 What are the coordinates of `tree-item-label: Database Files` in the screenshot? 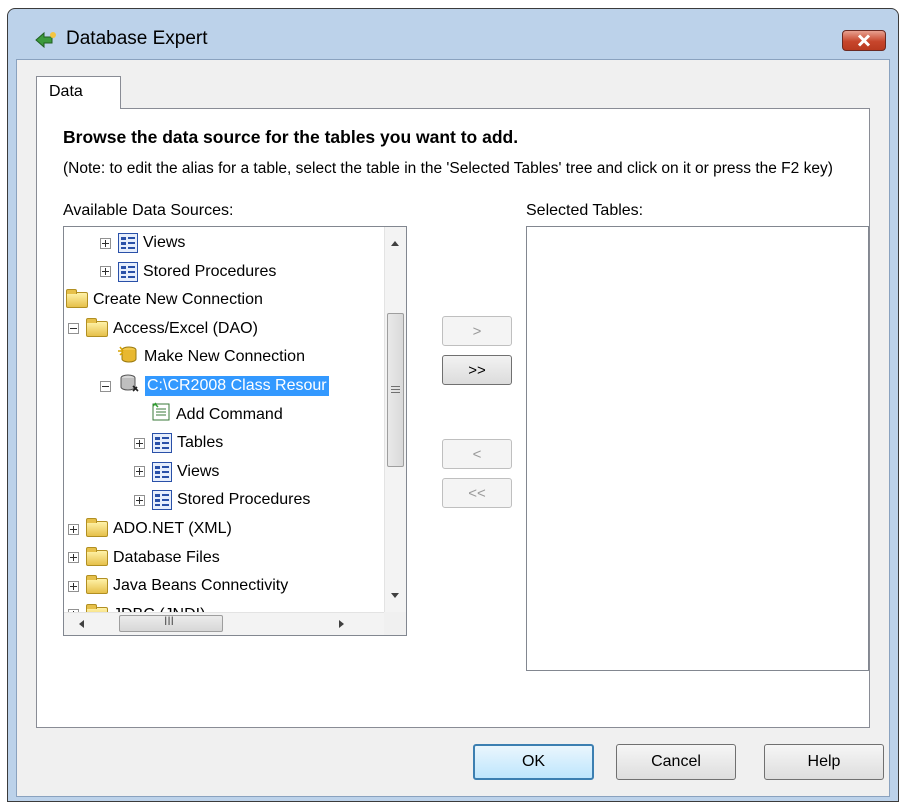 It's located at (166, 557).